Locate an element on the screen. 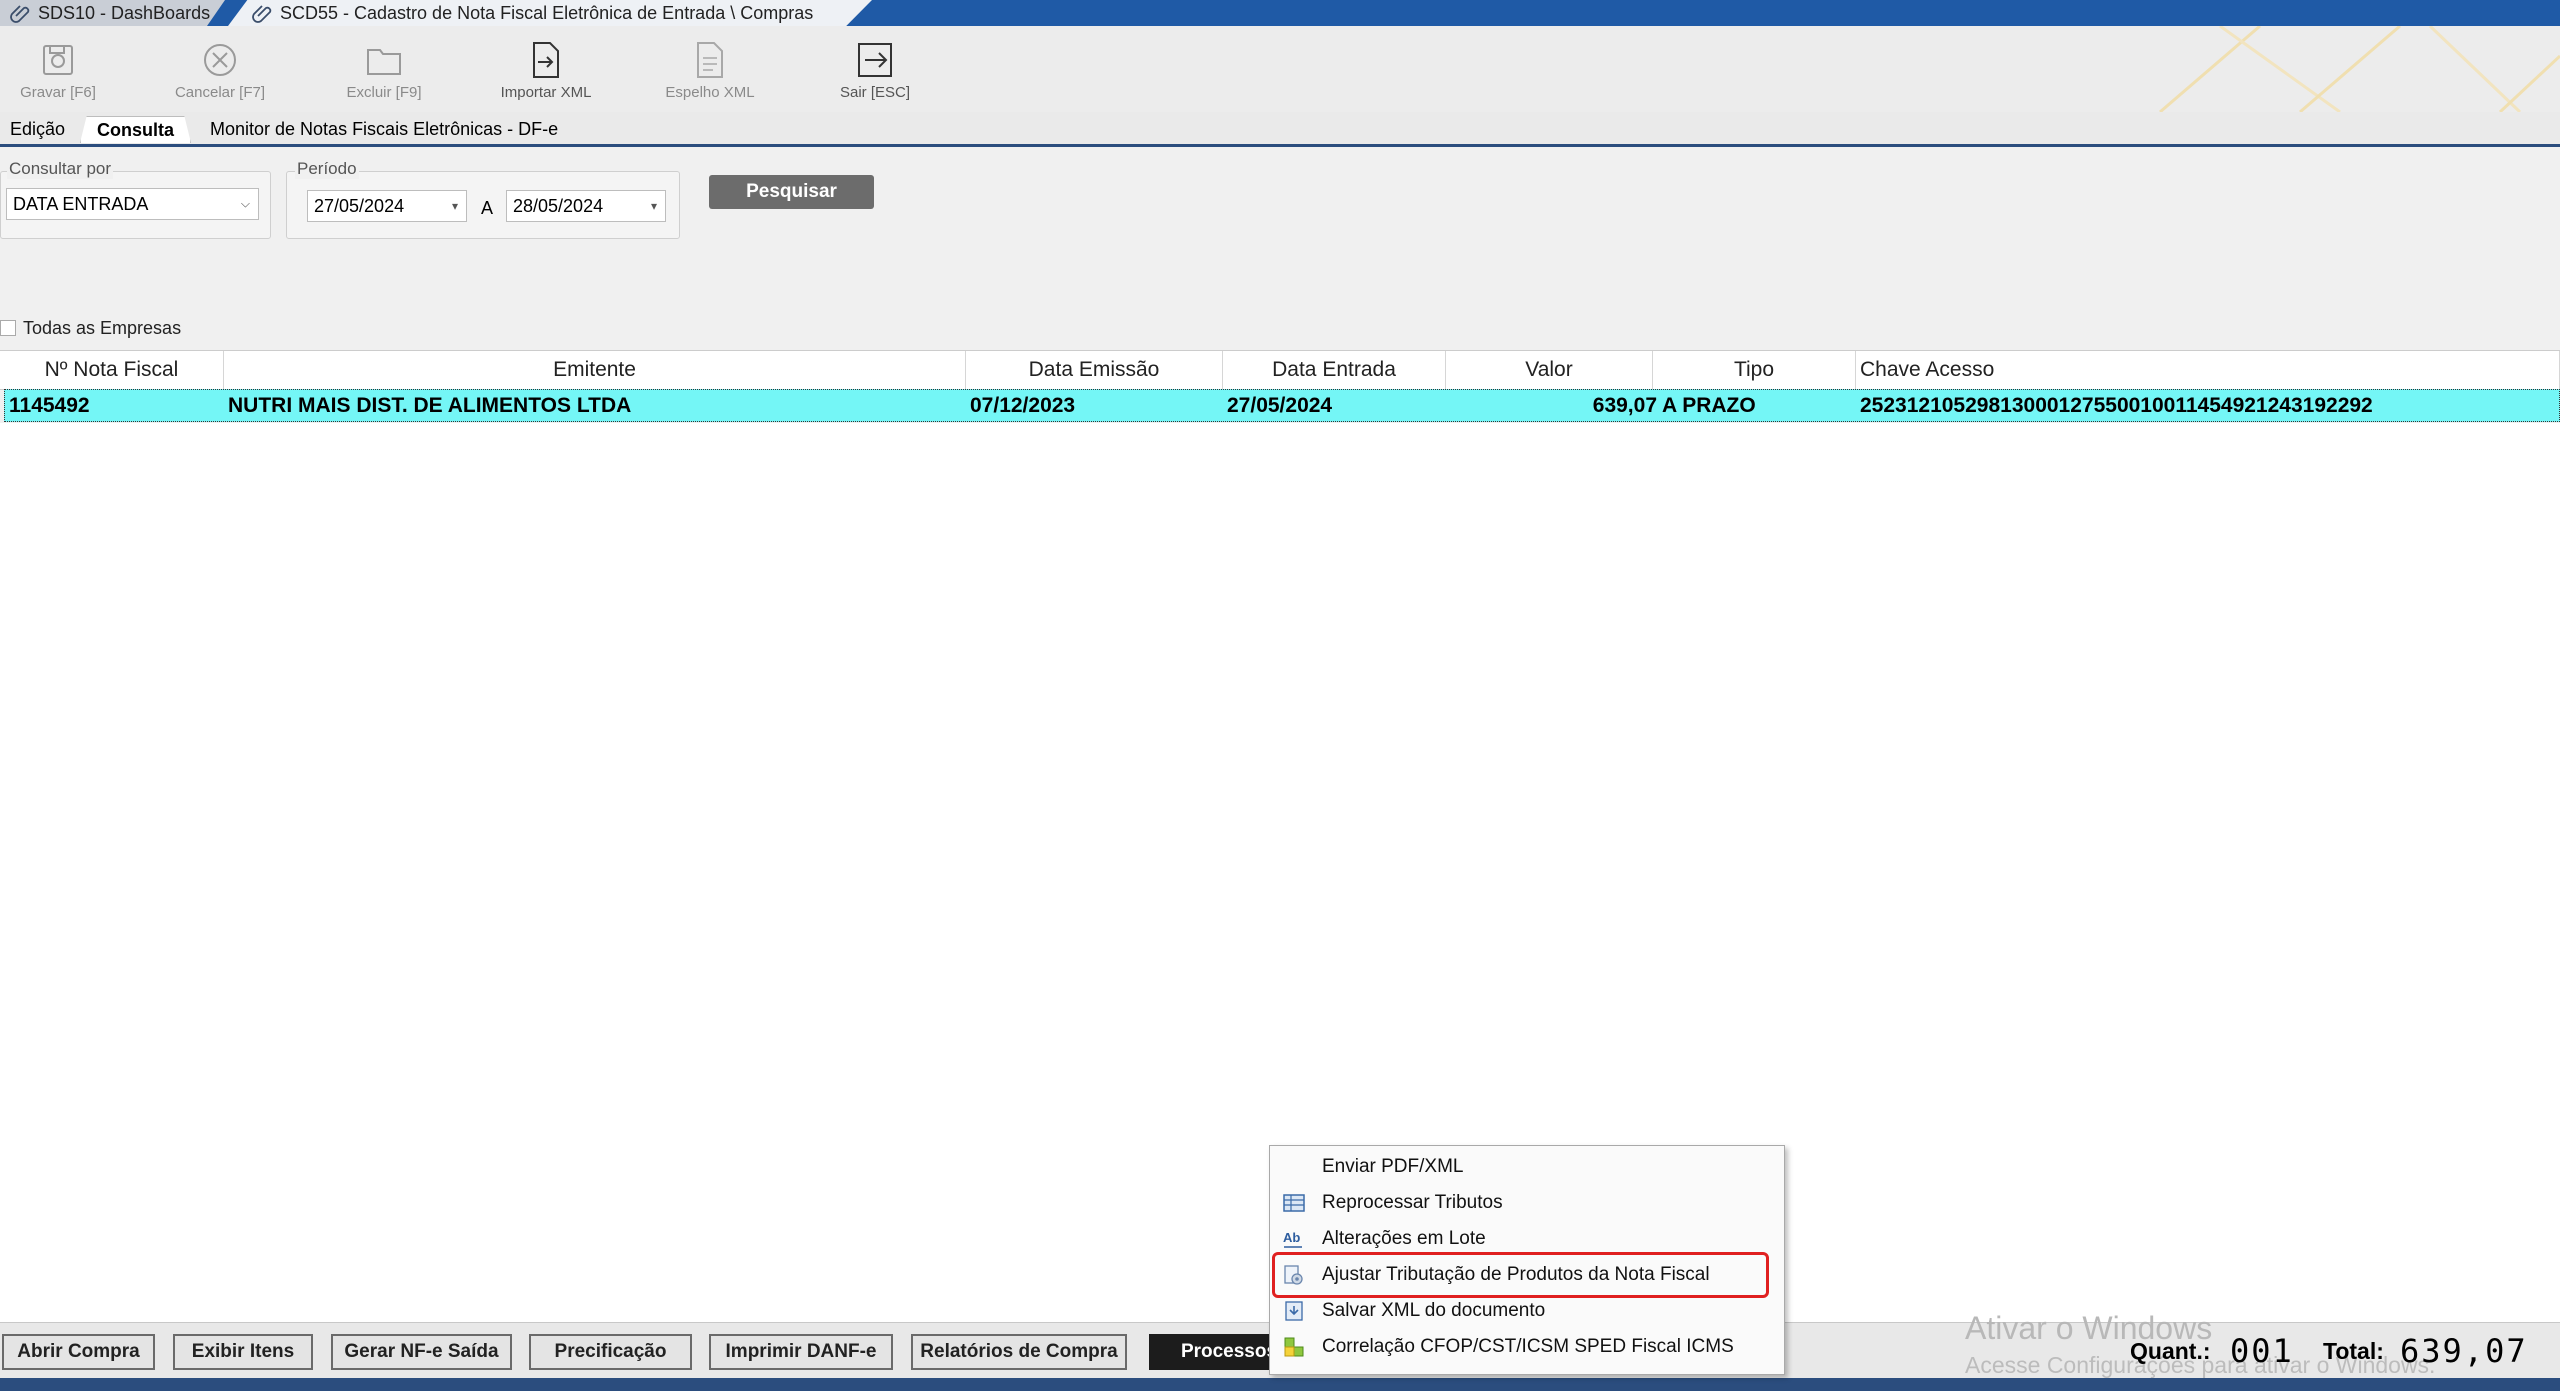  table-icon is located at coordinates (1294, 1203).